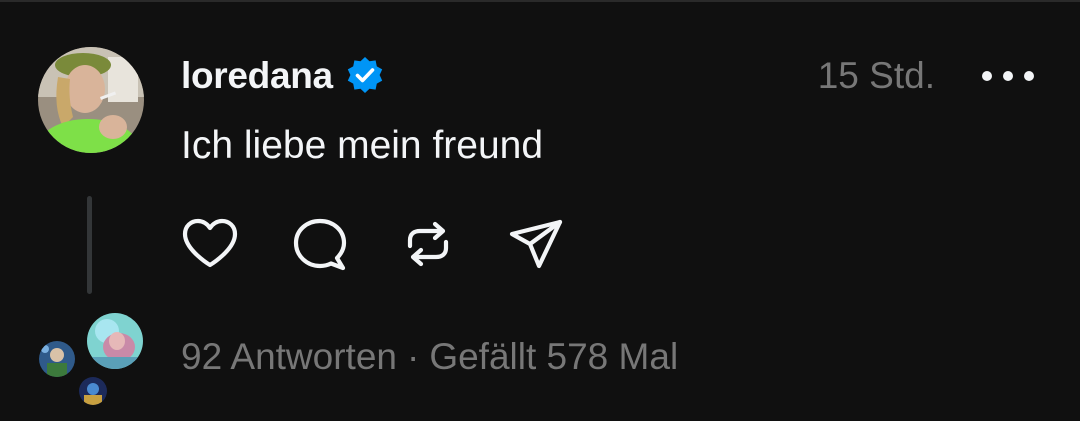 This screenshot has height=421, width=1080. I want to click on comment-icon, so click(320, 244).